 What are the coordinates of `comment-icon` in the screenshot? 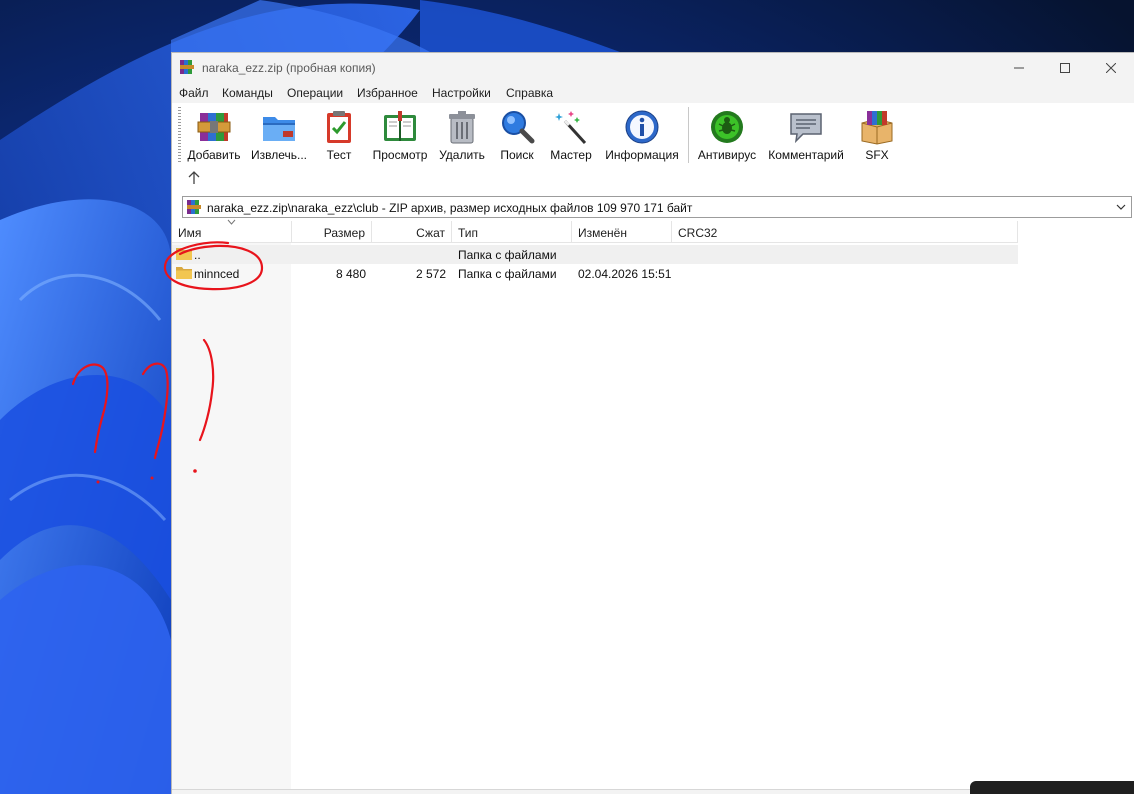 It's located at (806, 128).